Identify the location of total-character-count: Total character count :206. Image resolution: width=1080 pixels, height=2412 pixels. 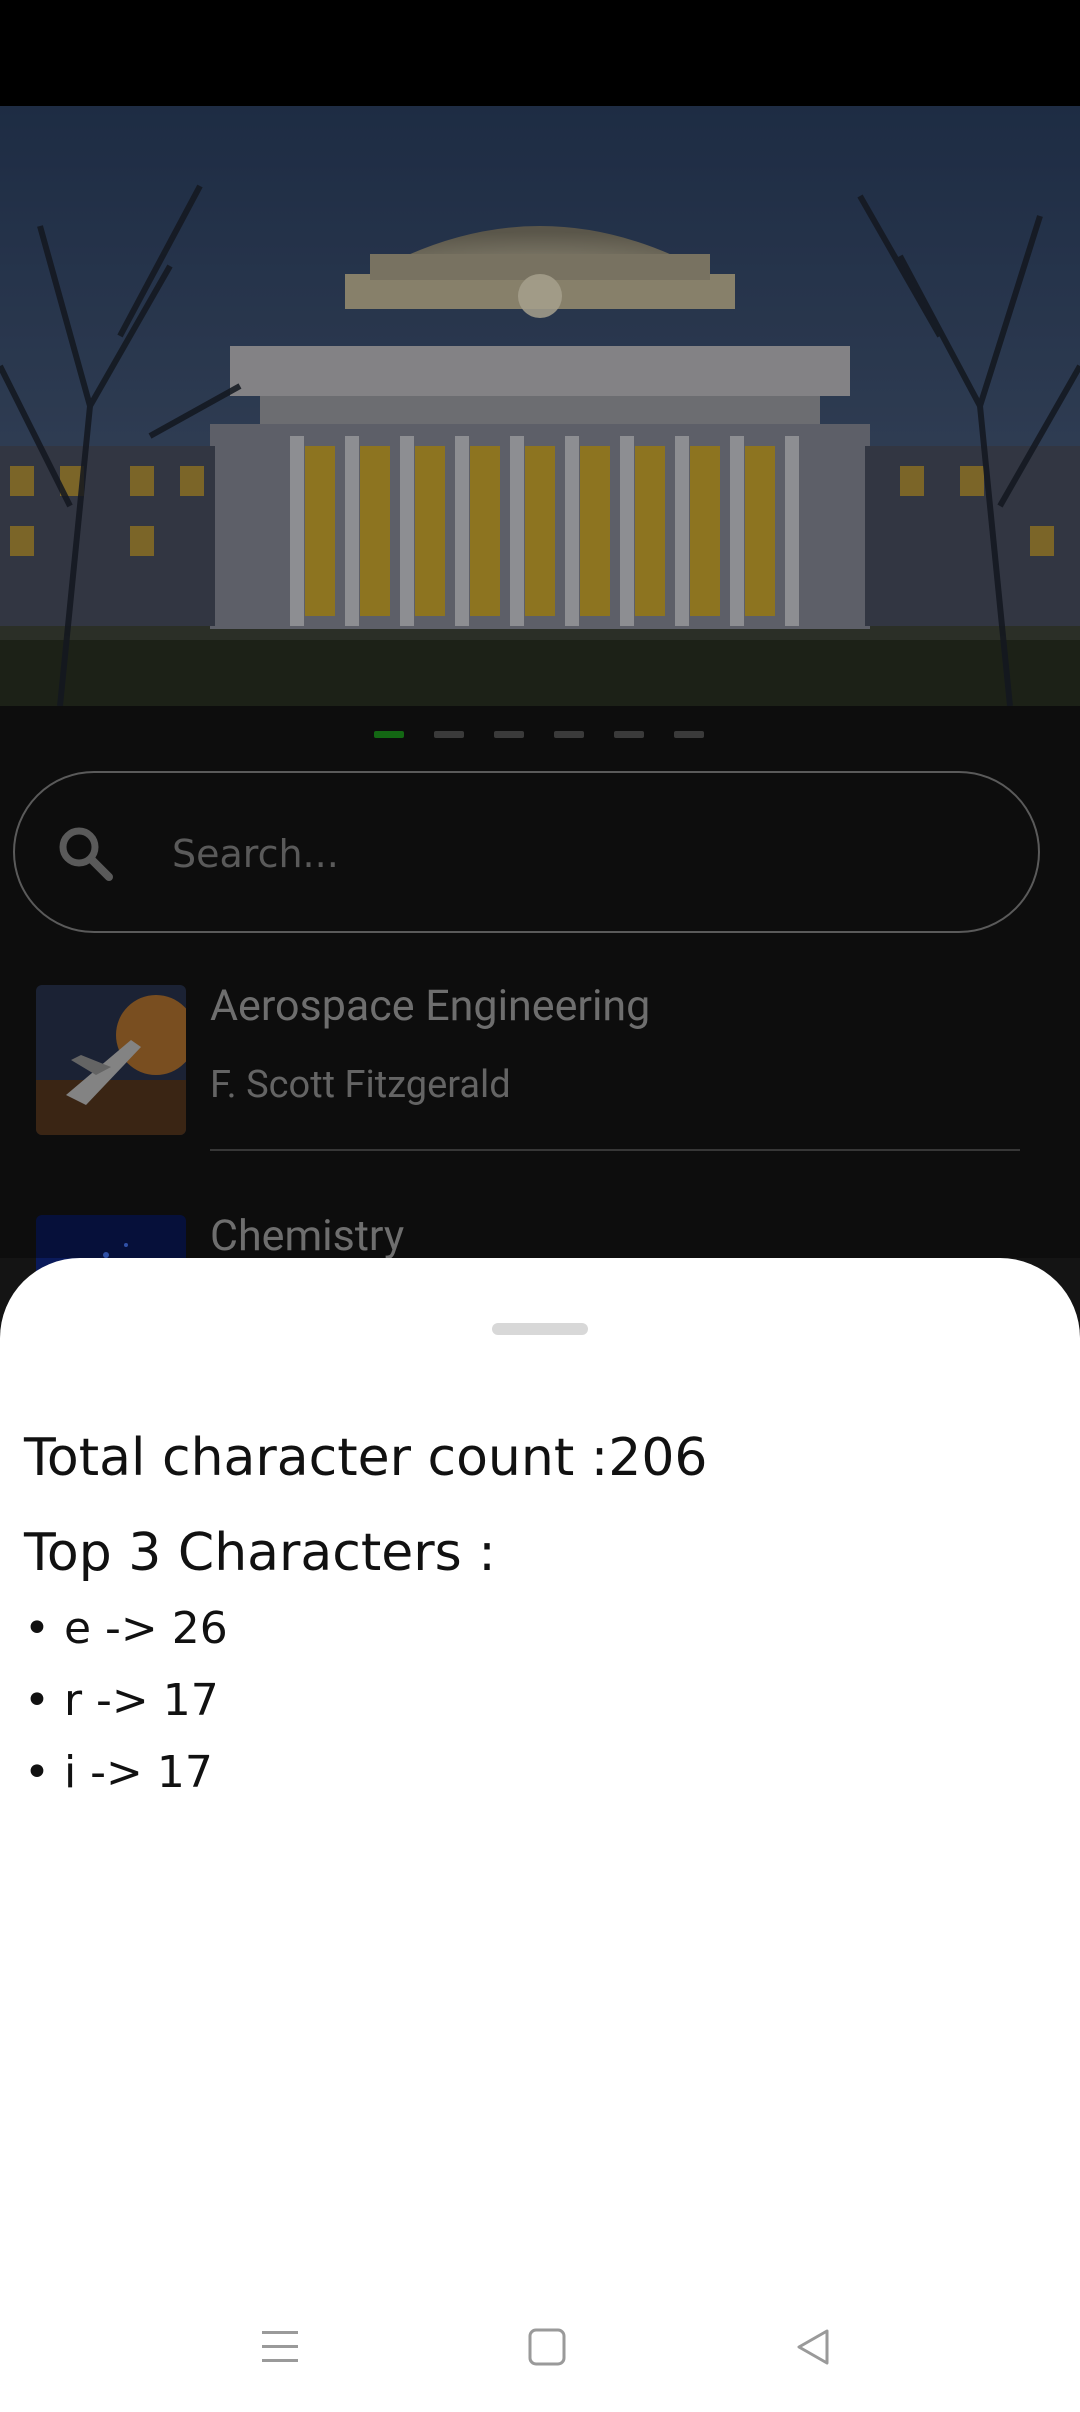
(366, 1458).